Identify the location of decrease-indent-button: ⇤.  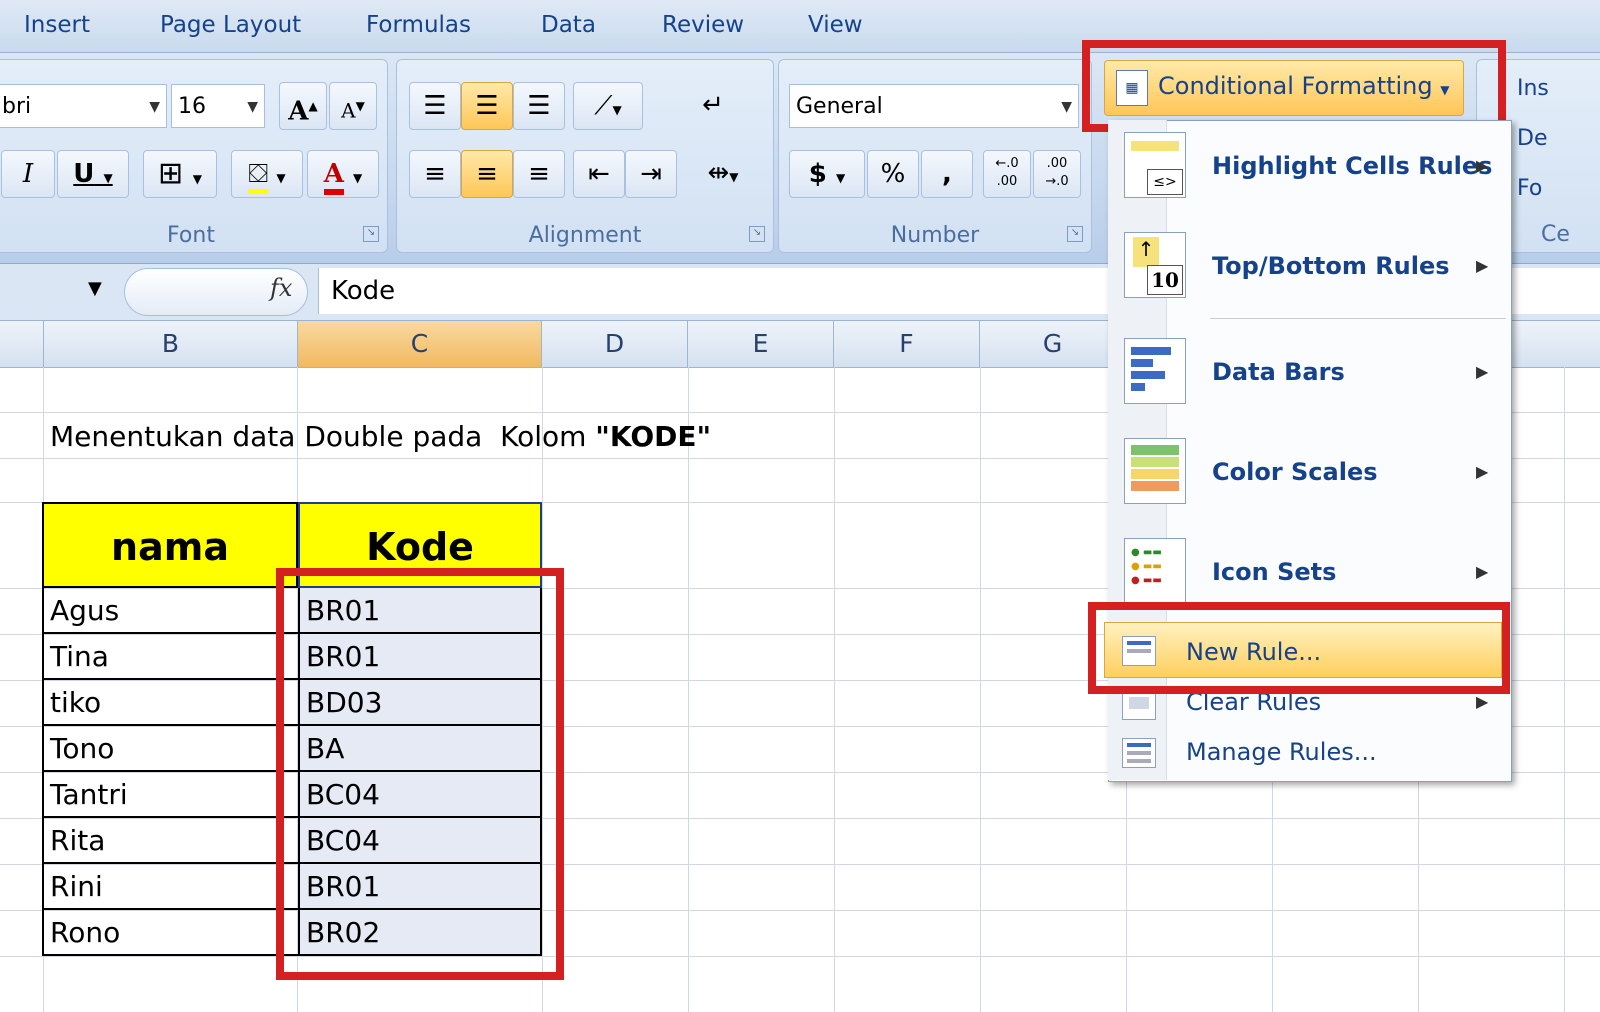
(599, 174).